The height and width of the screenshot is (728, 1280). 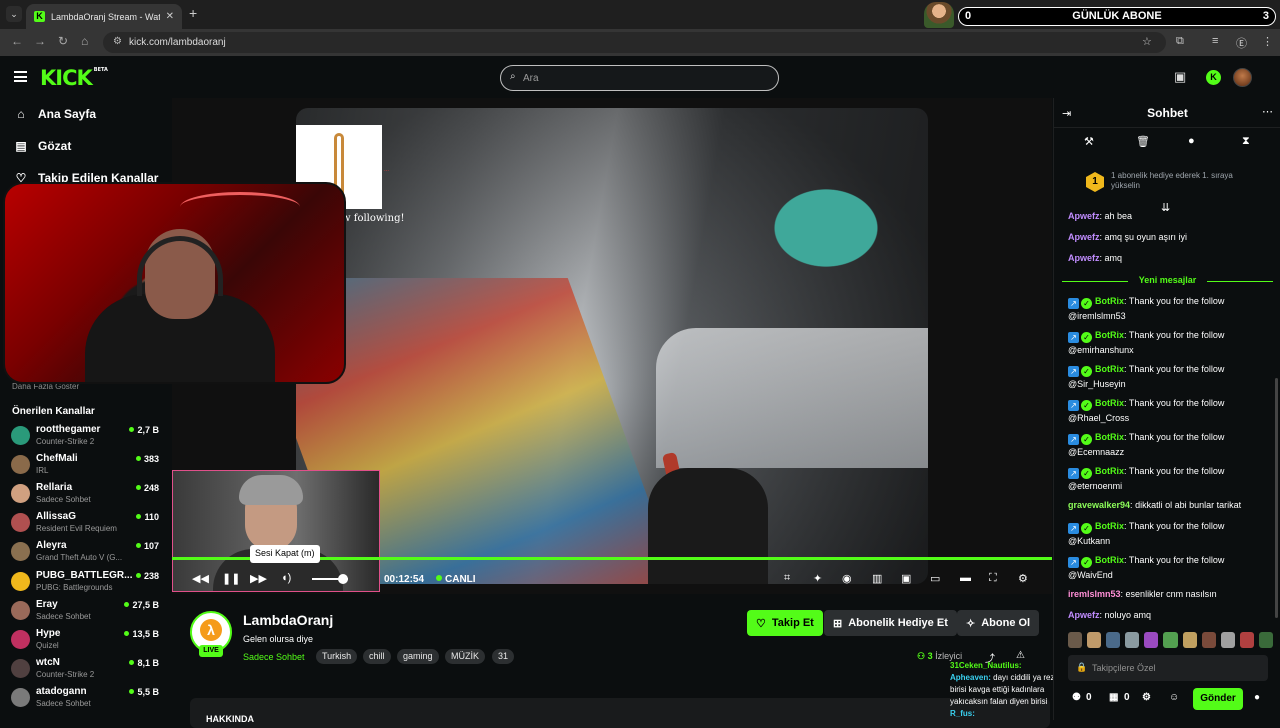 I want to click on recommended-channel-item: wtcN Counter-Strike 2 8,1 B, so click(x=86, y=670).